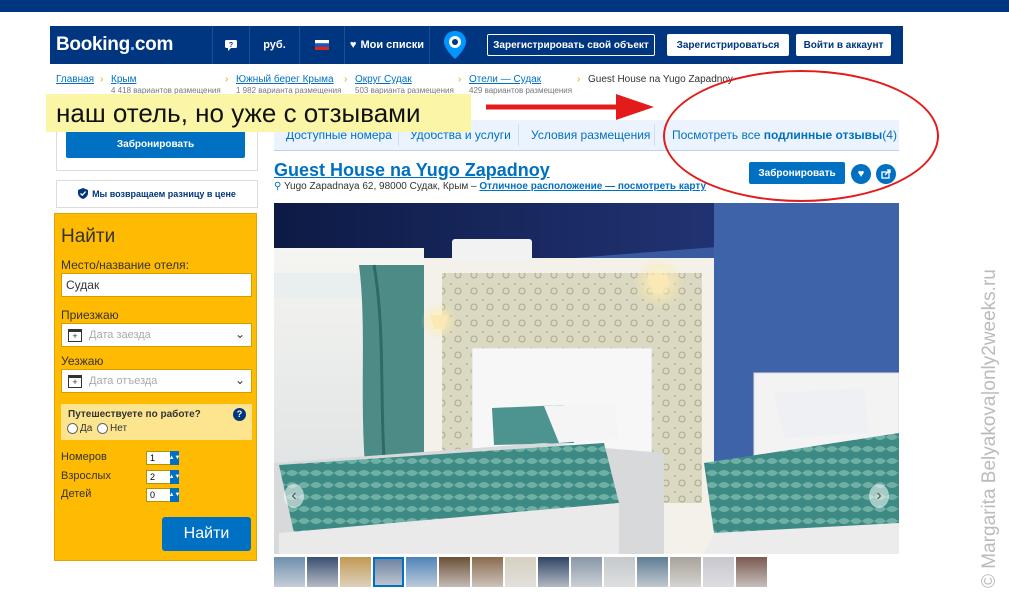 The width and height of the screenshot is (1009, 600). Describe the element at coordinates (504, 6) in the screenshot. I see `top-stripe` at that location.